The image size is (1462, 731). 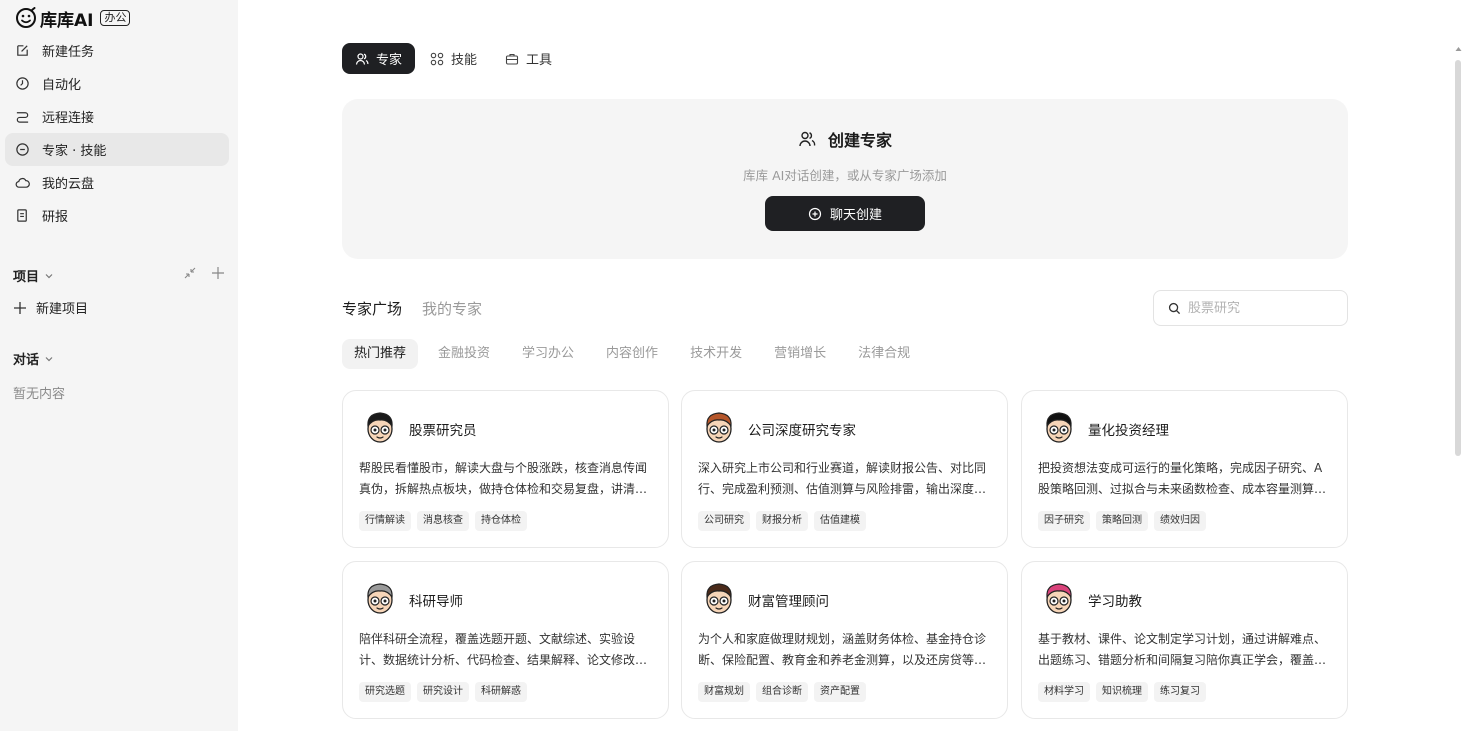 What do you see at coordinates (385, 692) in the screenshot?
I see `tag: 研究选题` at bounding box center [385, 692].